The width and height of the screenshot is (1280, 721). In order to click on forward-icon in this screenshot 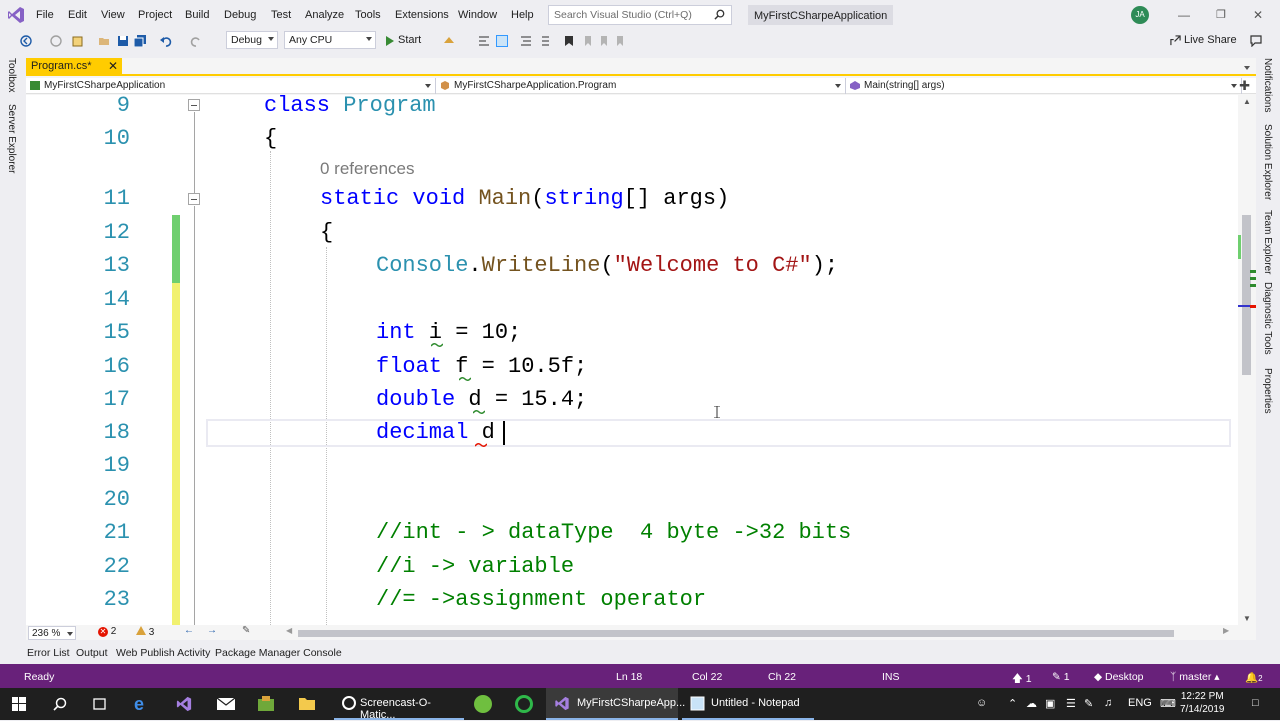, I will do `click(56, 41)`.